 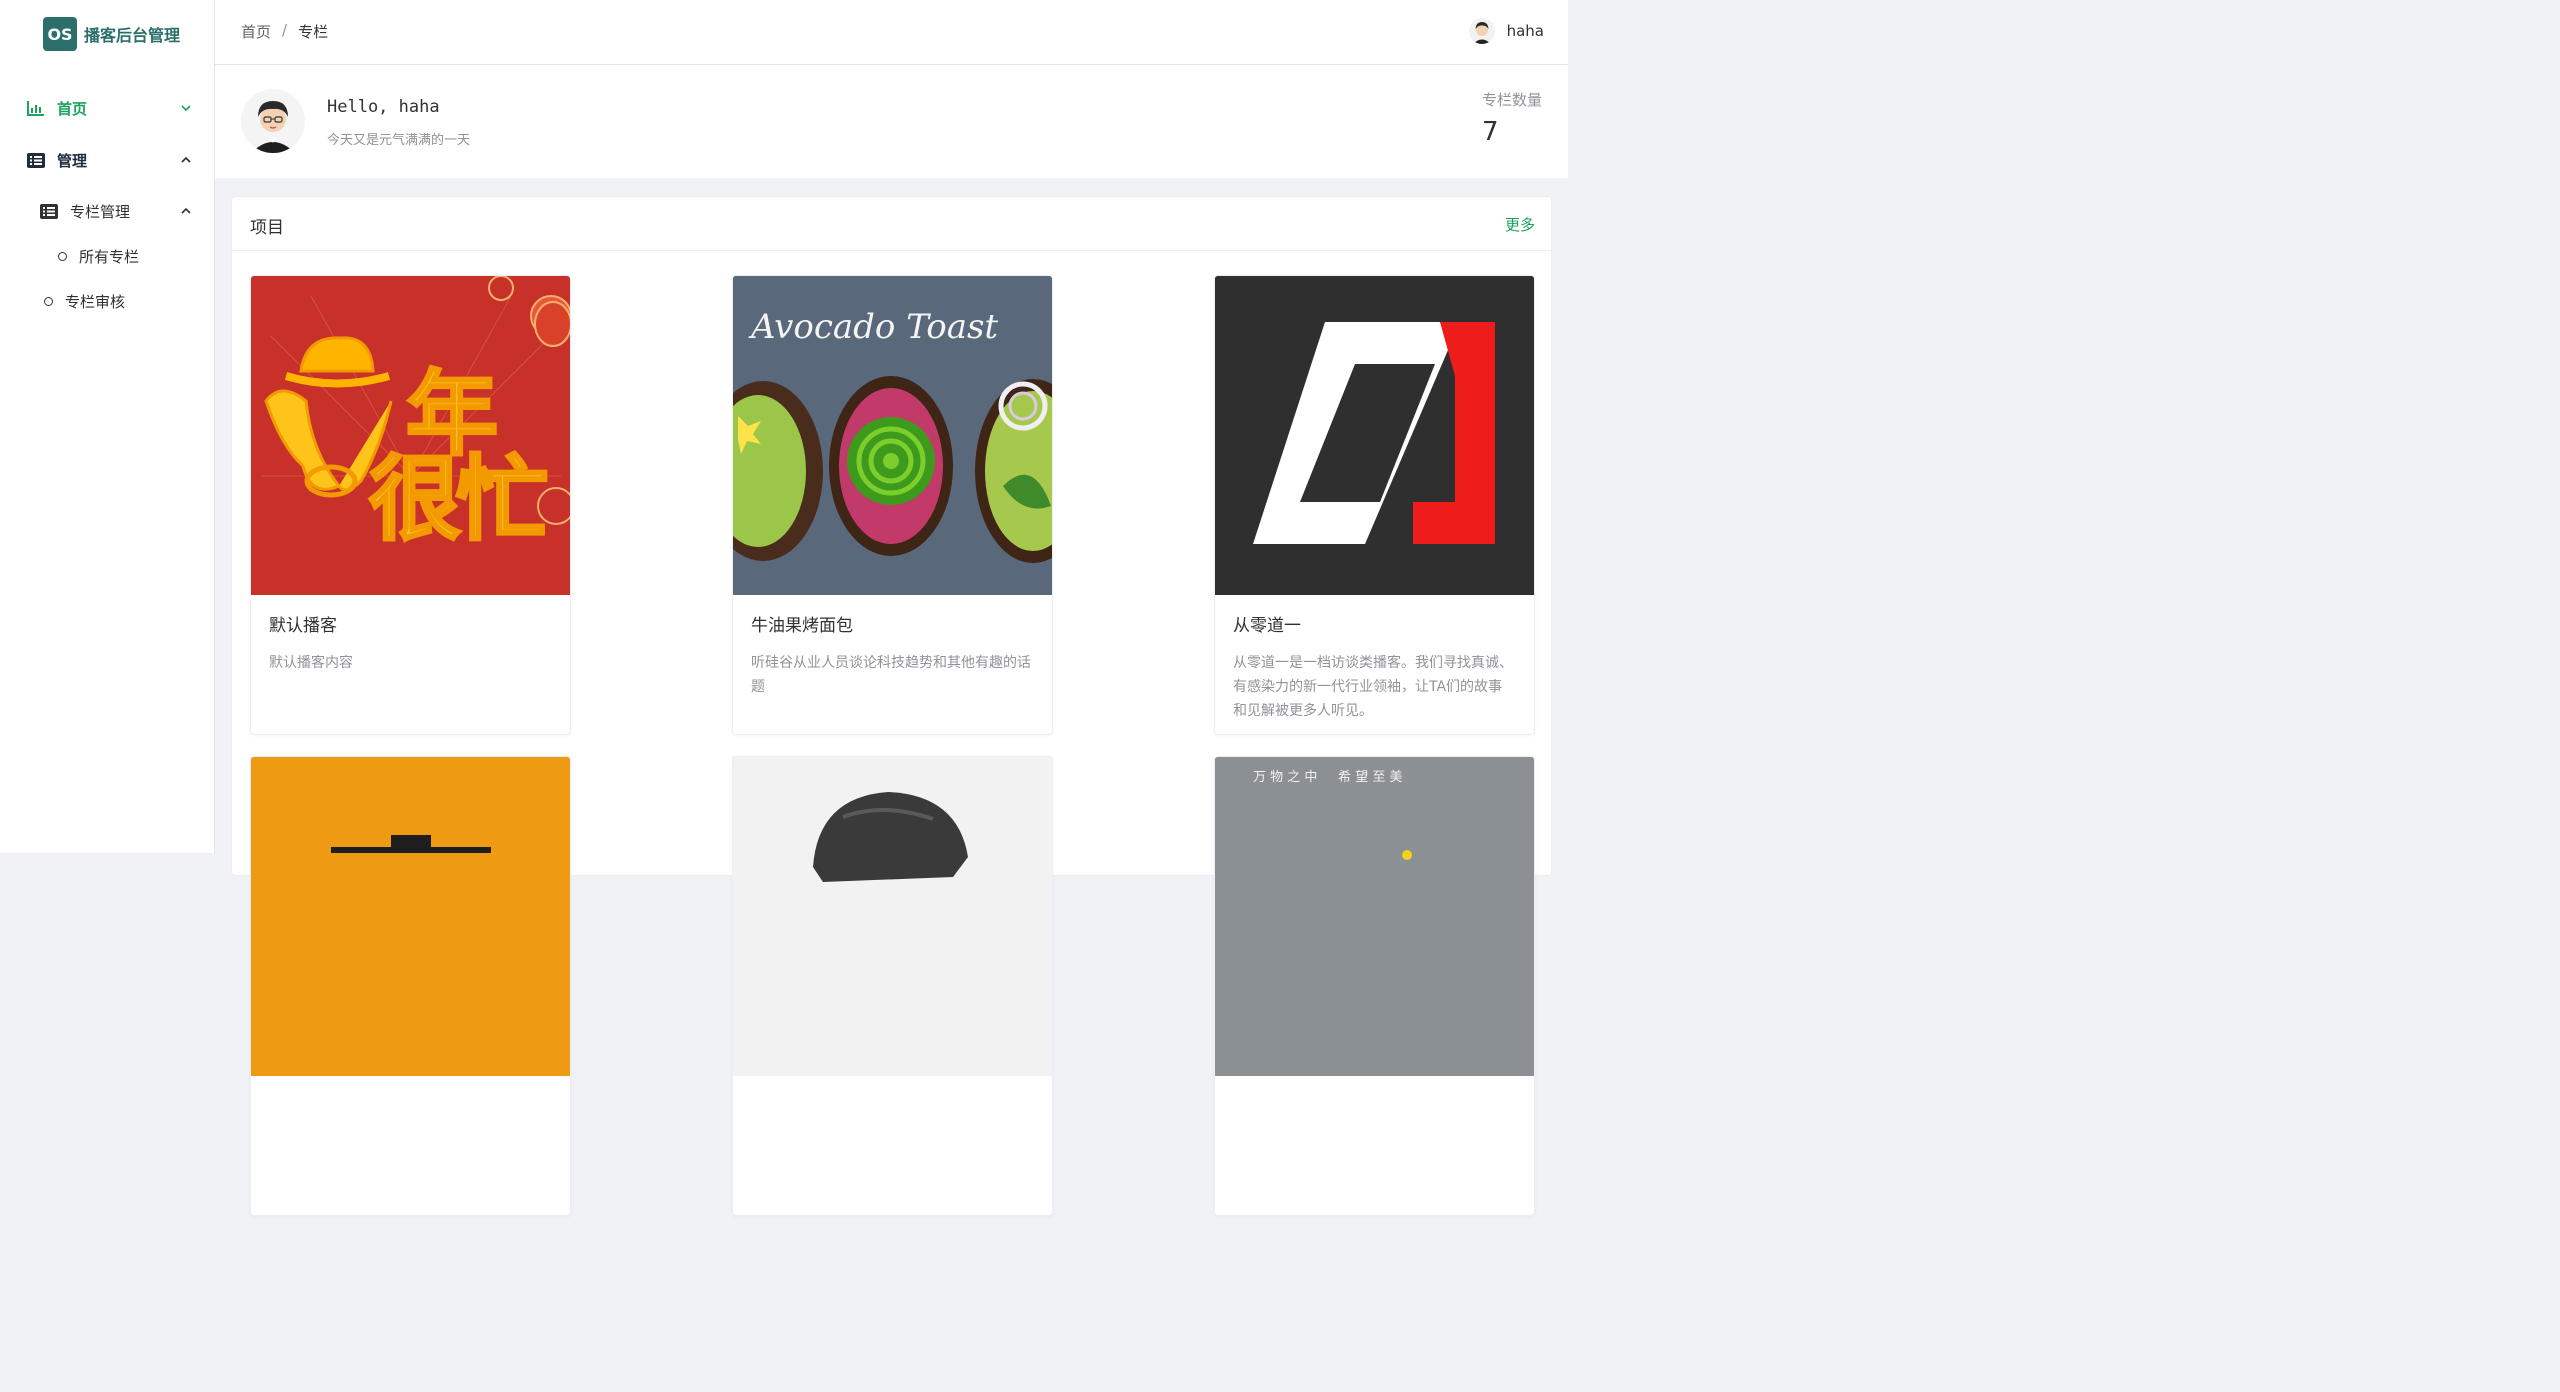 What do you see at coordinates (891, 32) in the screenshot?
I see `top-header: 首页 / 专栏 haha` at bounding box center [891, 32].